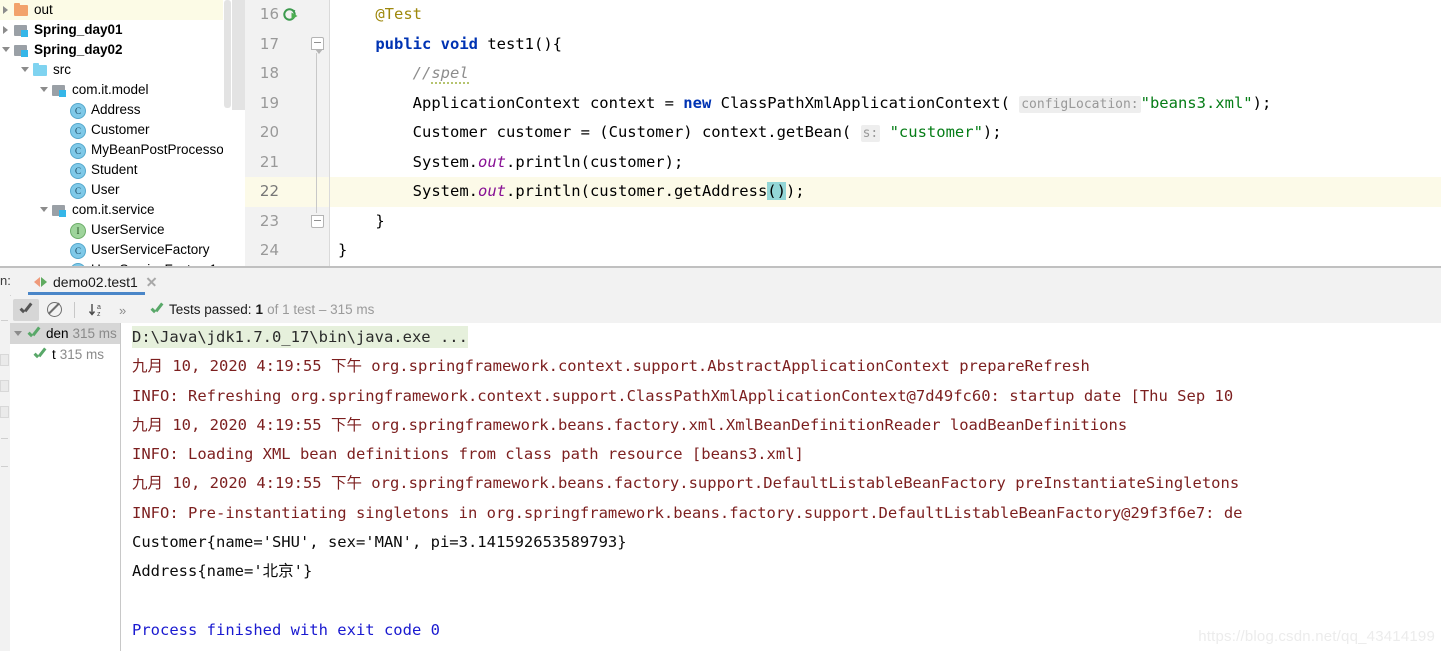 The width and height of the screenshot is (1441, 651). I want to click on tree-item-label: src, so click(62, 69).